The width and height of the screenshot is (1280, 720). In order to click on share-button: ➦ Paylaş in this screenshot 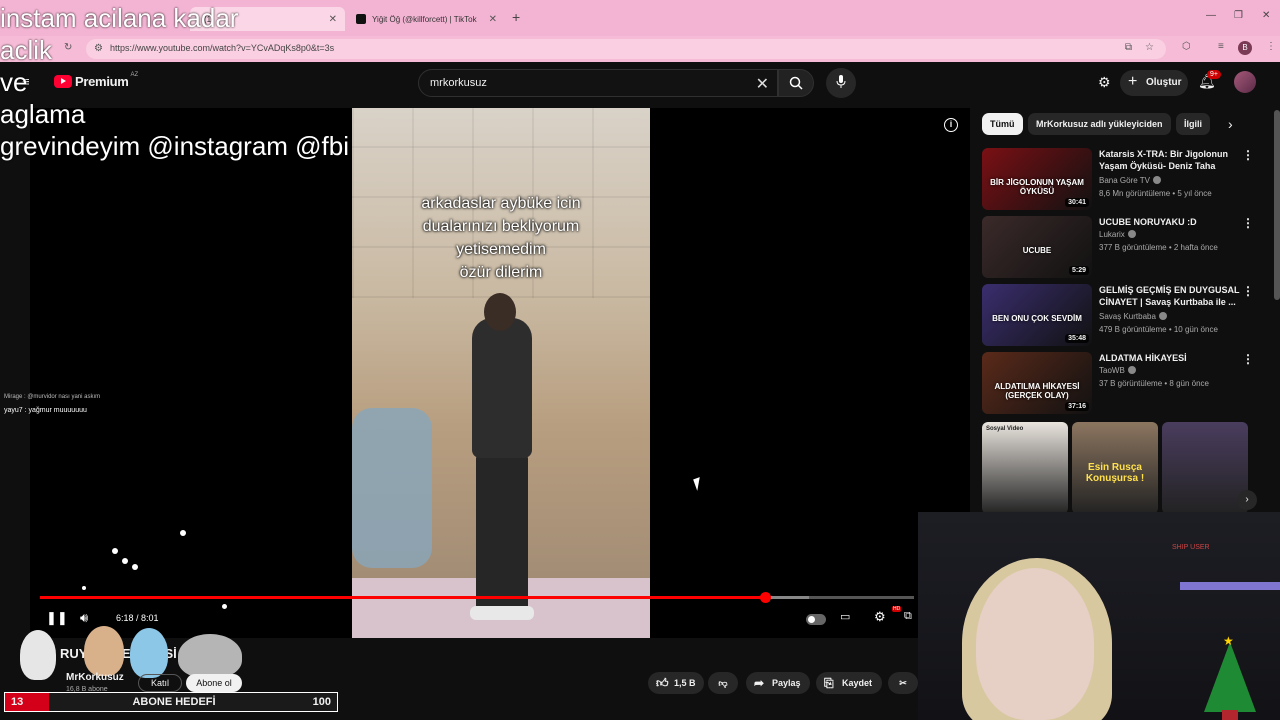, I will do `click(778, 683)`.